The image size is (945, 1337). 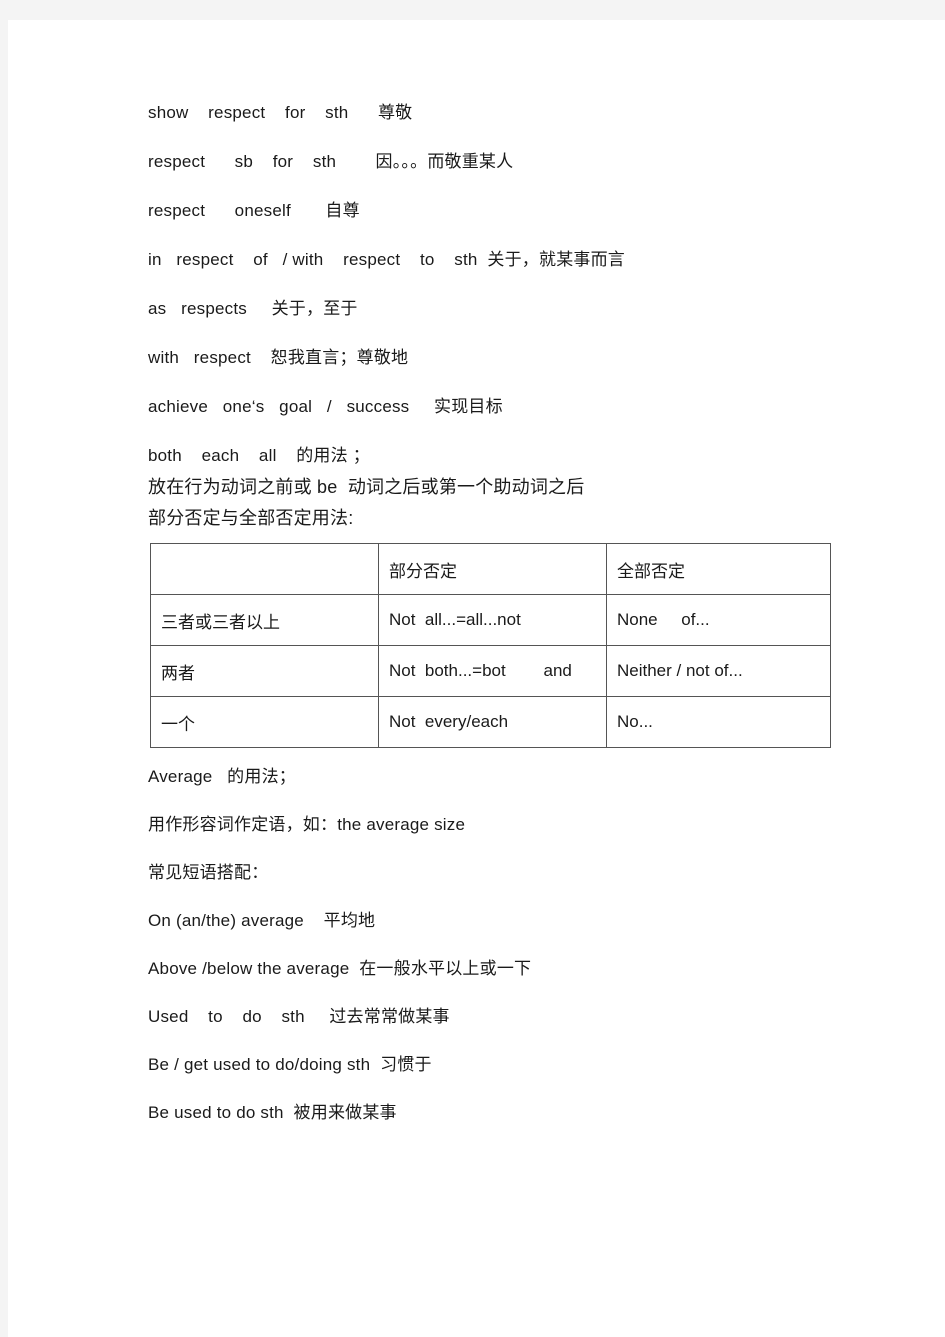 What do you see at coordinates (251, 518) in the screenshot?
I see `text-line: 部分否定与全部否定用法:` at bounding box center [251, 518].